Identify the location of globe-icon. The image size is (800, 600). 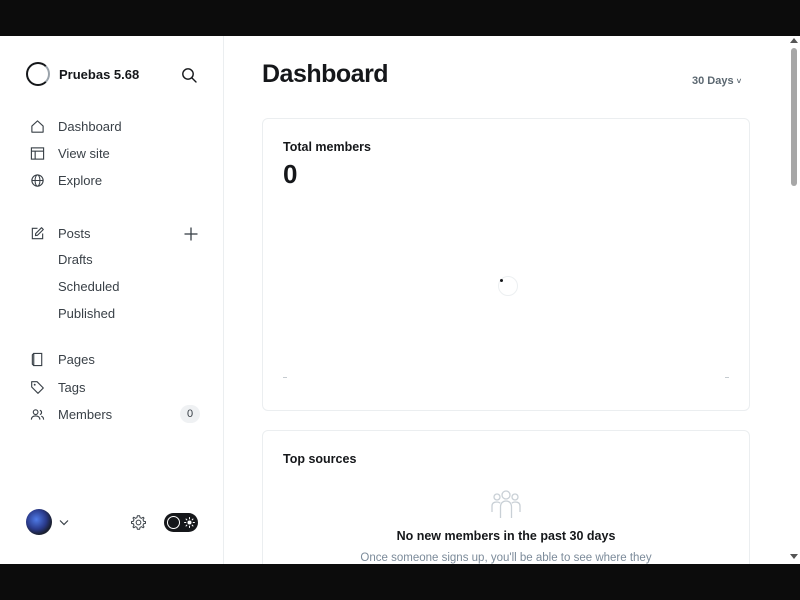
(37, 180).